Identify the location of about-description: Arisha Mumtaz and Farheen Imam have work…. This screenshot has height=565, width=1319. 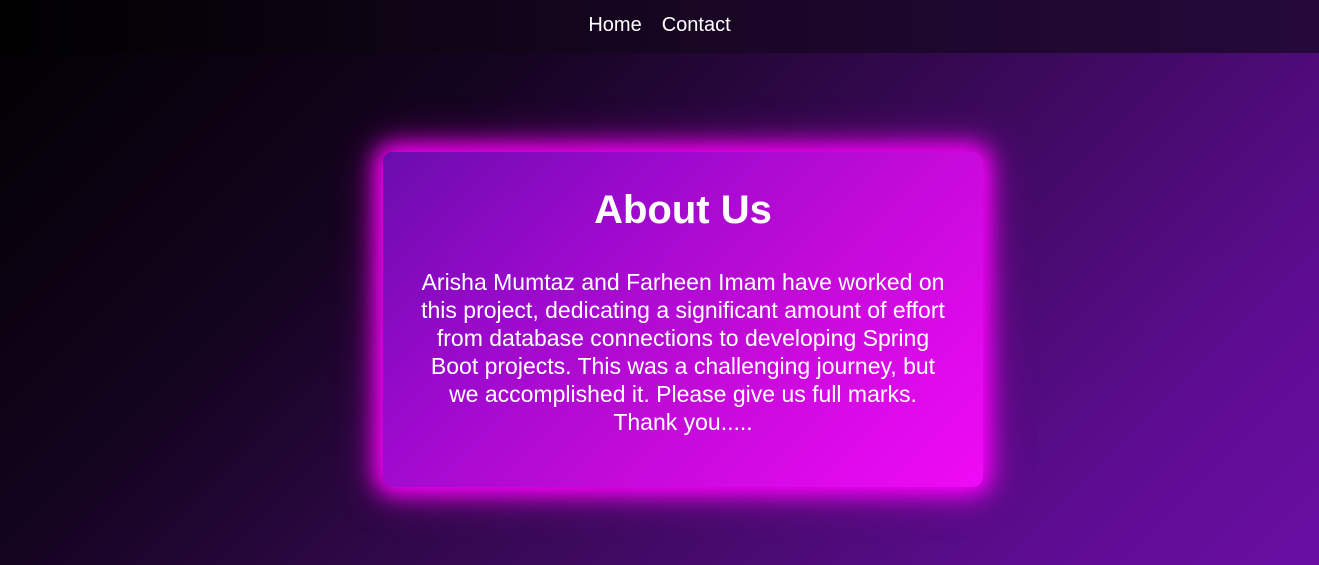
(683, 352).